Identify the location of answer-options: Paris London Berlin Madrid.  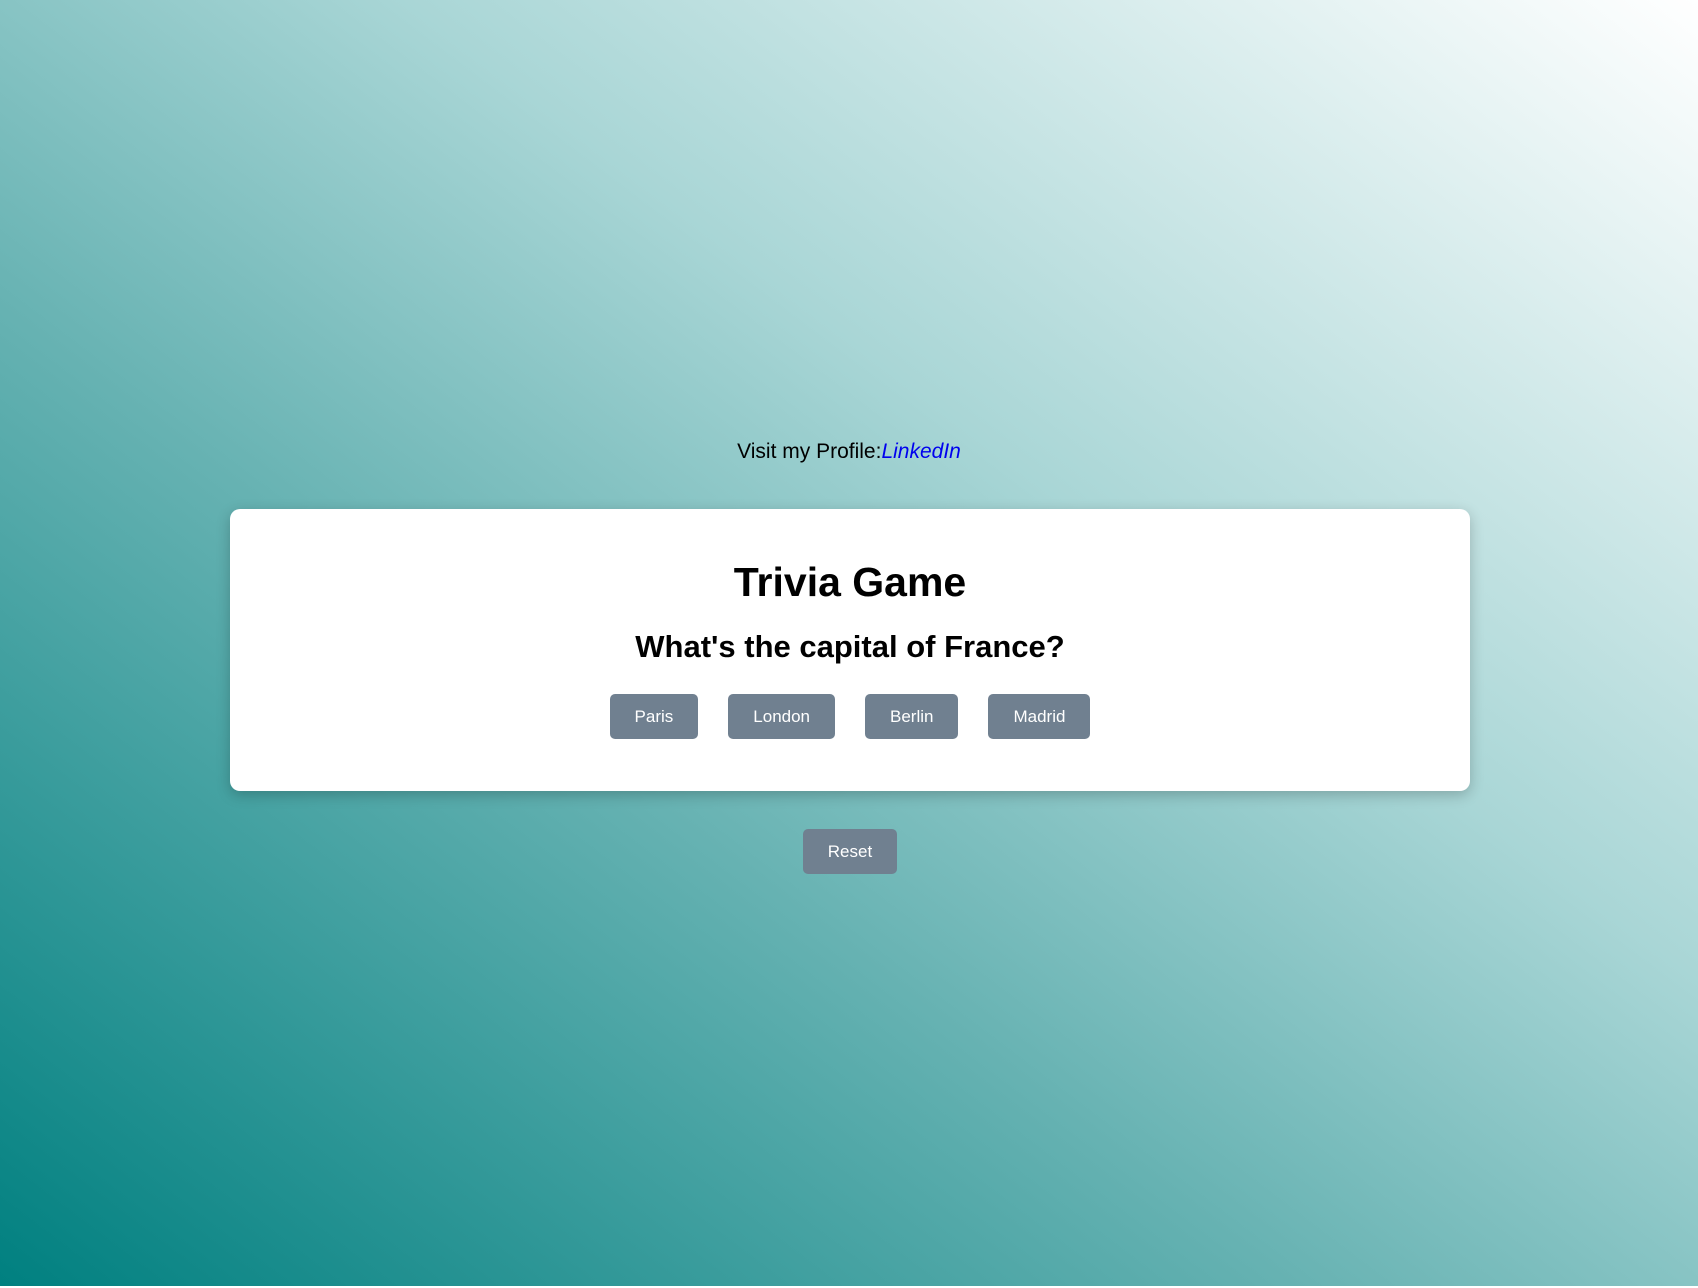
(850, 716).